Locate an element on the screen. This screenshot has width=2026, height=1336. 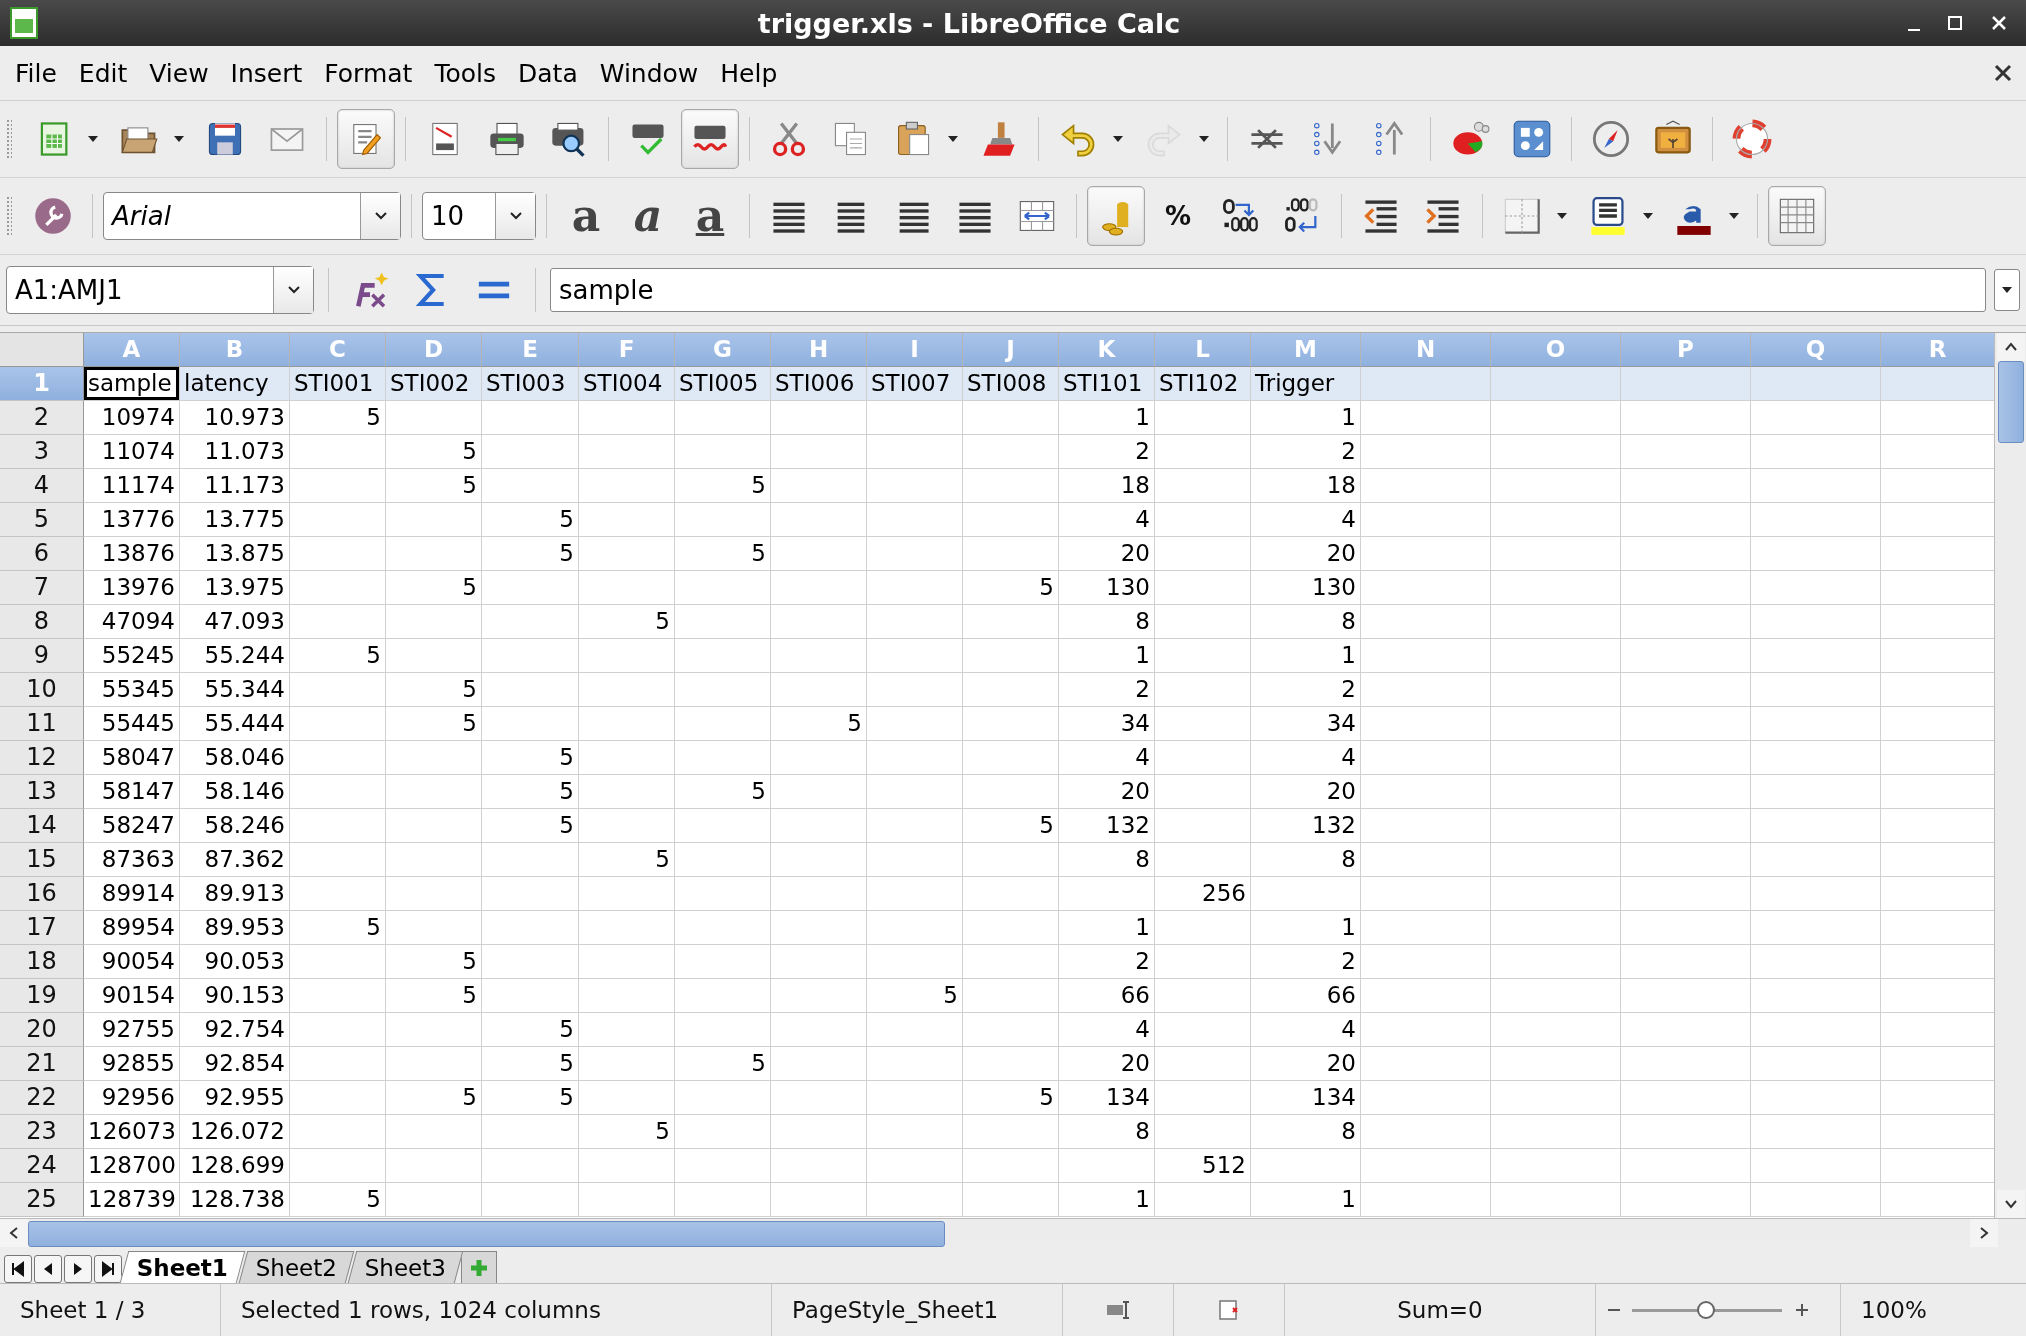
first-sheet-button is located at coordinates (18, 1269).